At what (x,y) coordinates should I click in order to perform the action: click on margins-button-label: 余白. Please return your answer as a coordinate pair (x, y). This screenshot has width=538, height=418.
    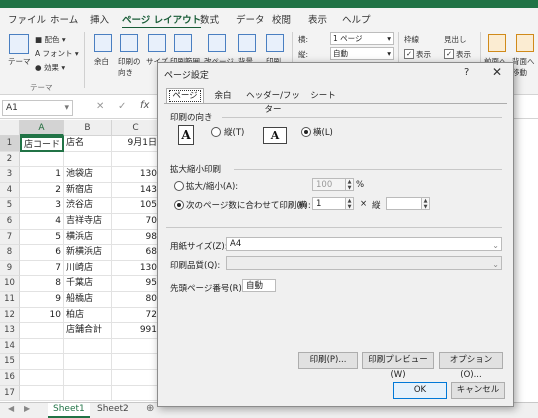
    Looking at the image, I should click on (101, 61).